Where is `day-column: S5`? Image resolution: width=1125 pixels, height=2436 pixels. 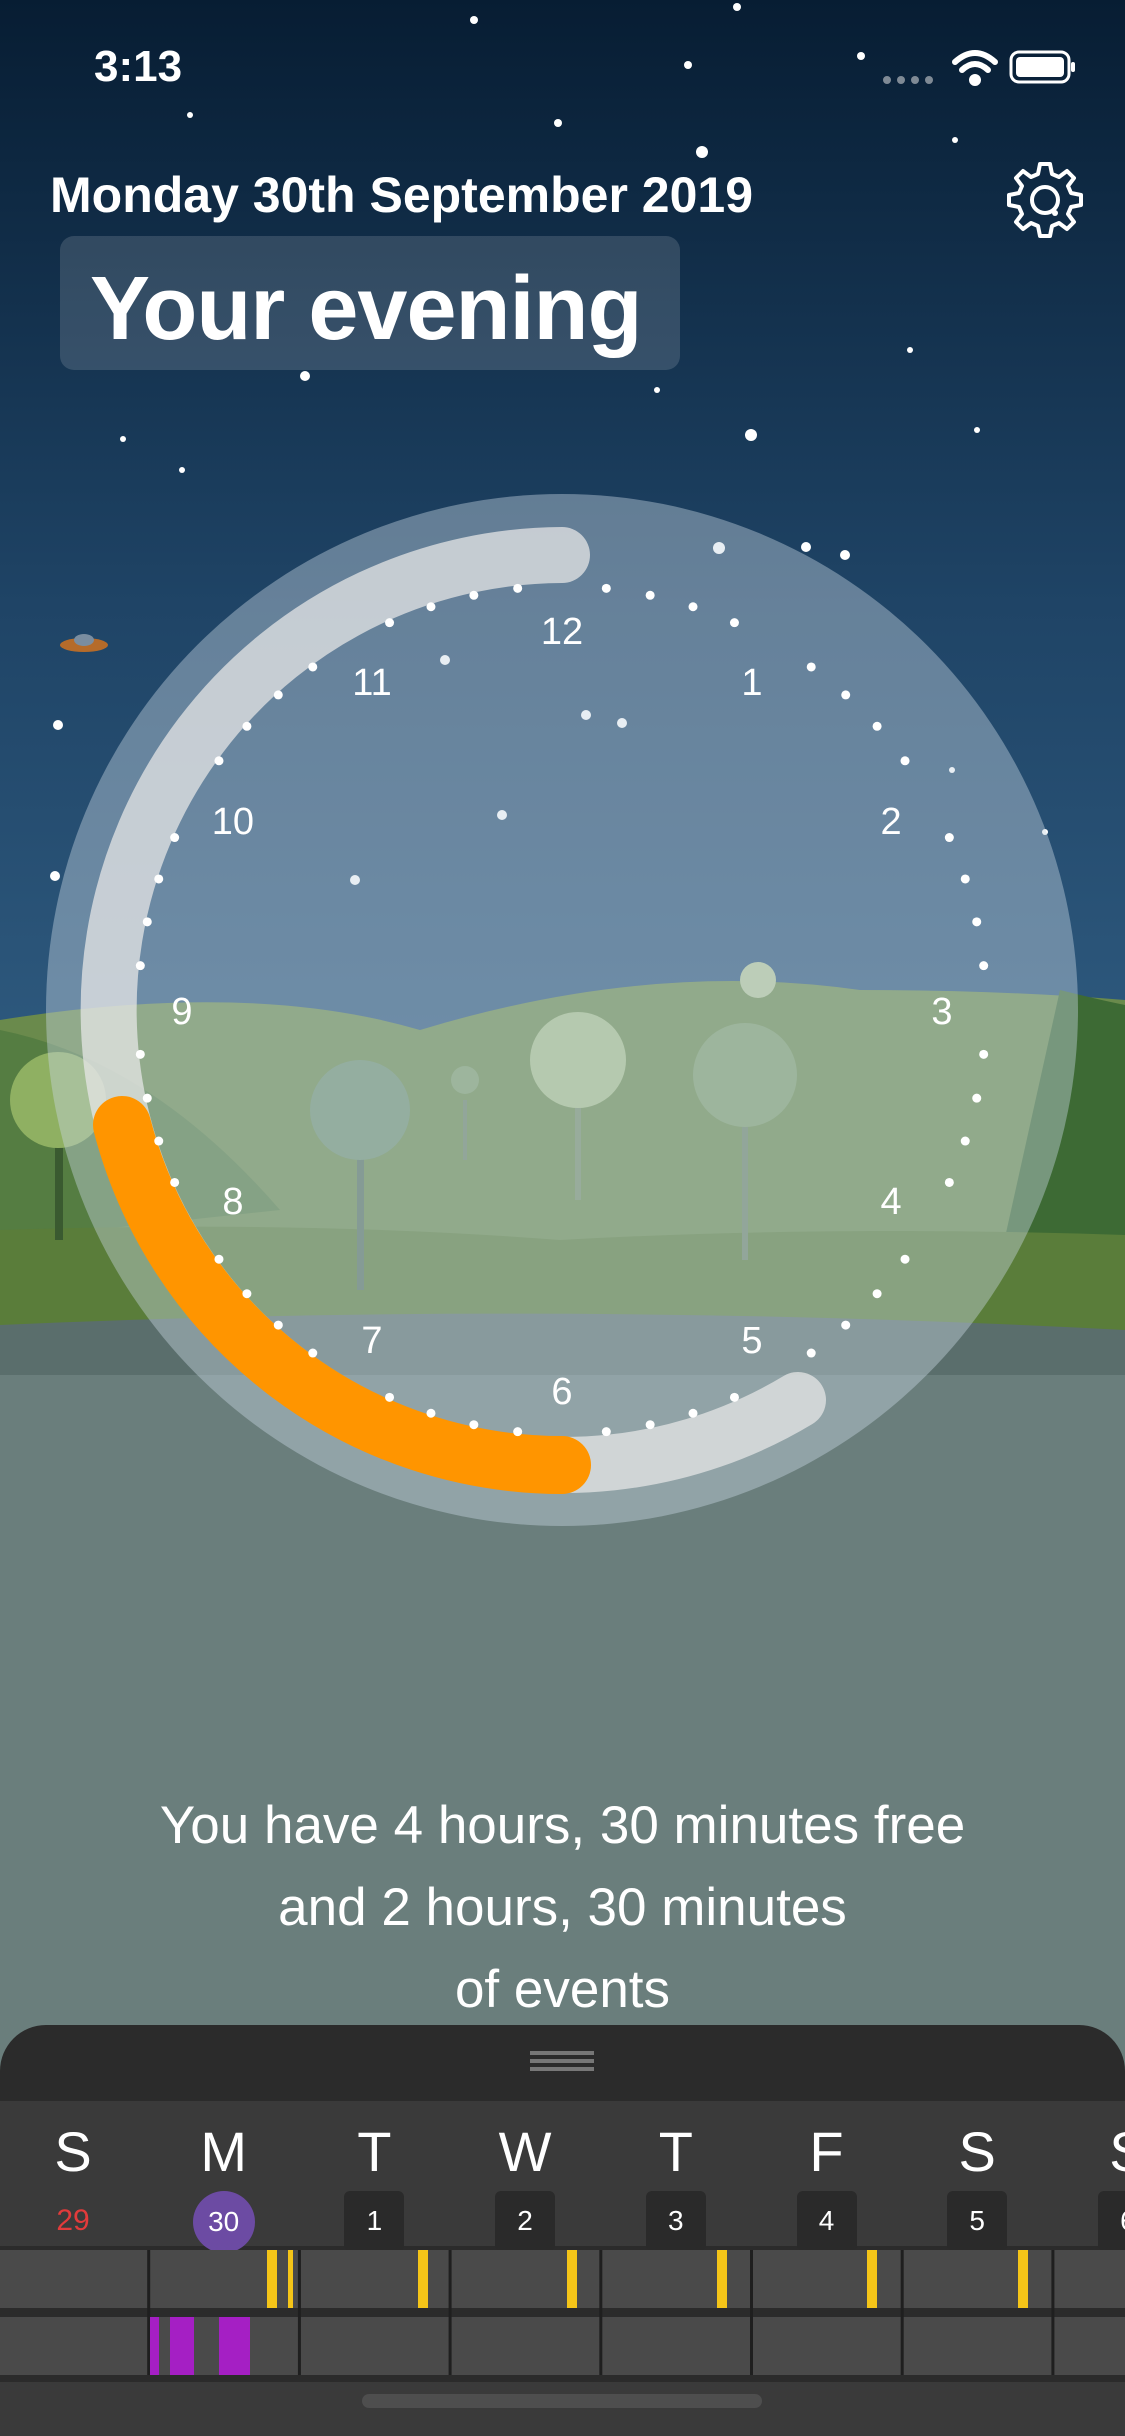 day-column: S5 is located at coordinates (977, 2176).